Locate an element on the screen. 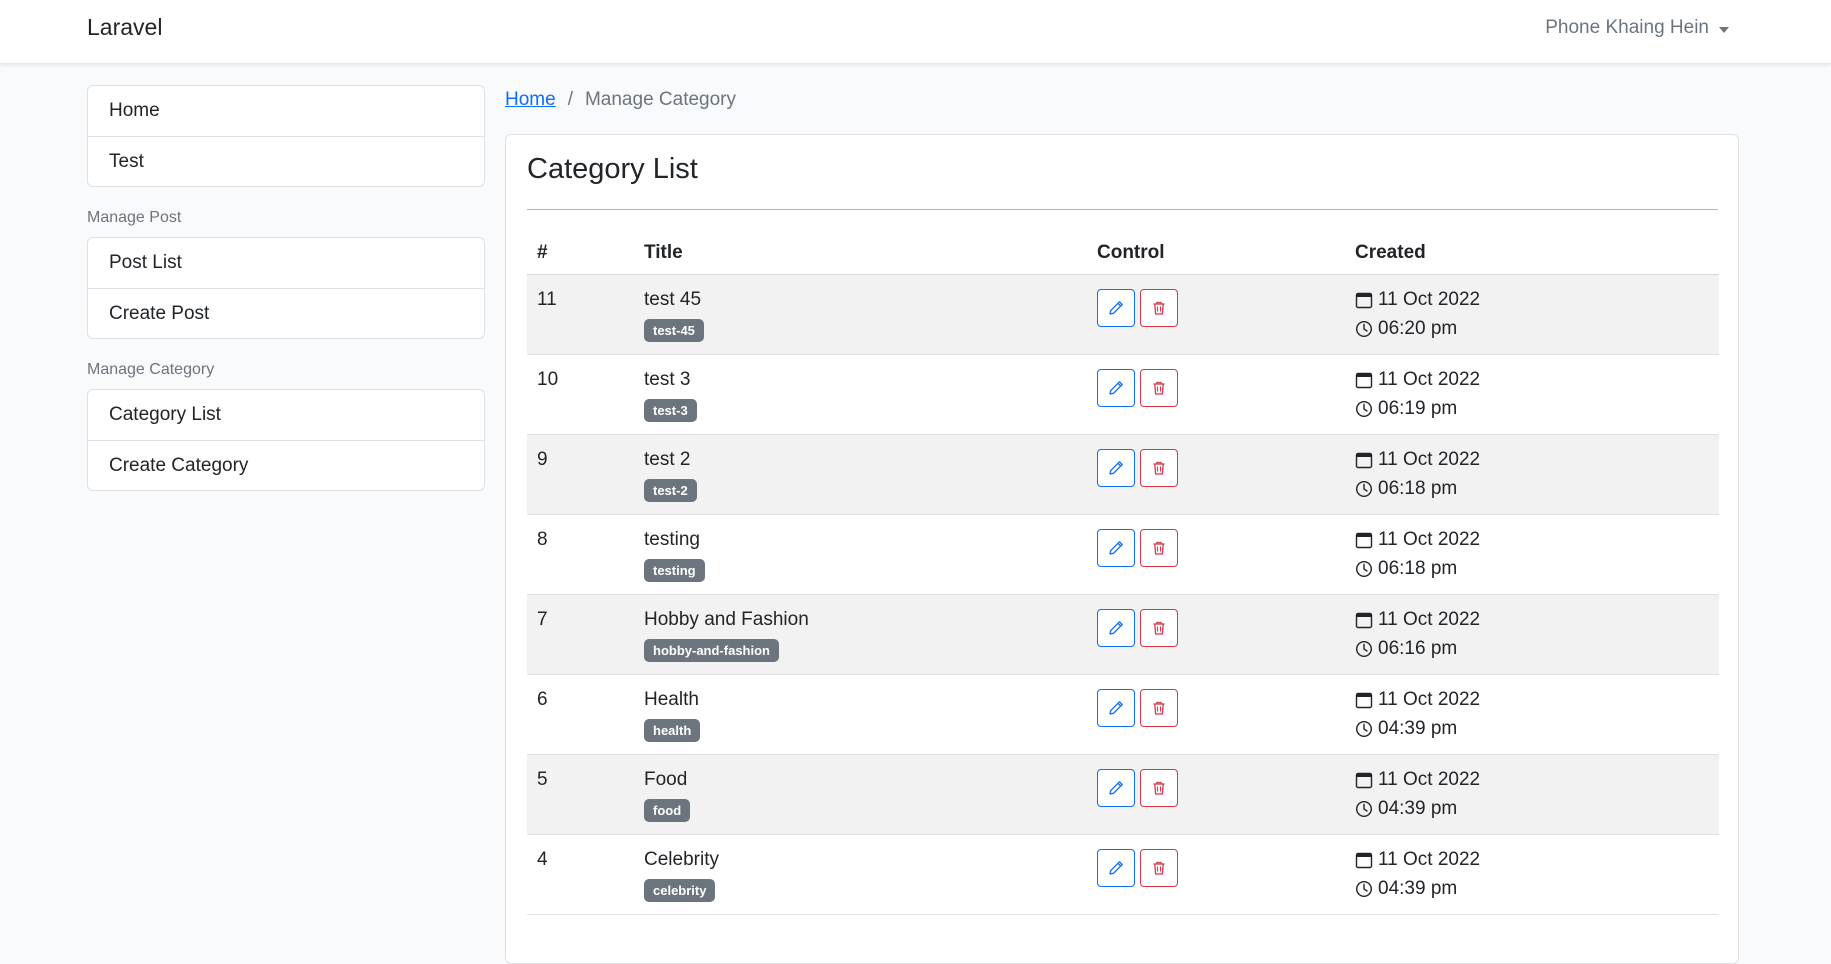  sidebar-item-home: Home is located at coordinates (286, 111).